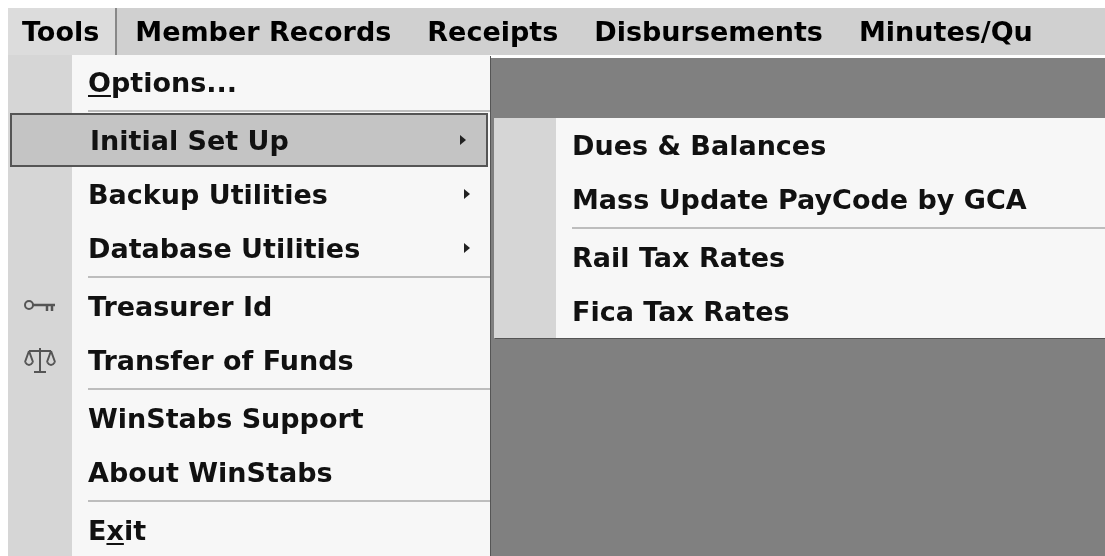 This screenshot has width=1105, height=556. What do you see at coordinates (40, 360) in the screenshot?
I see `scales-icon` at bounding box center [40, 360].